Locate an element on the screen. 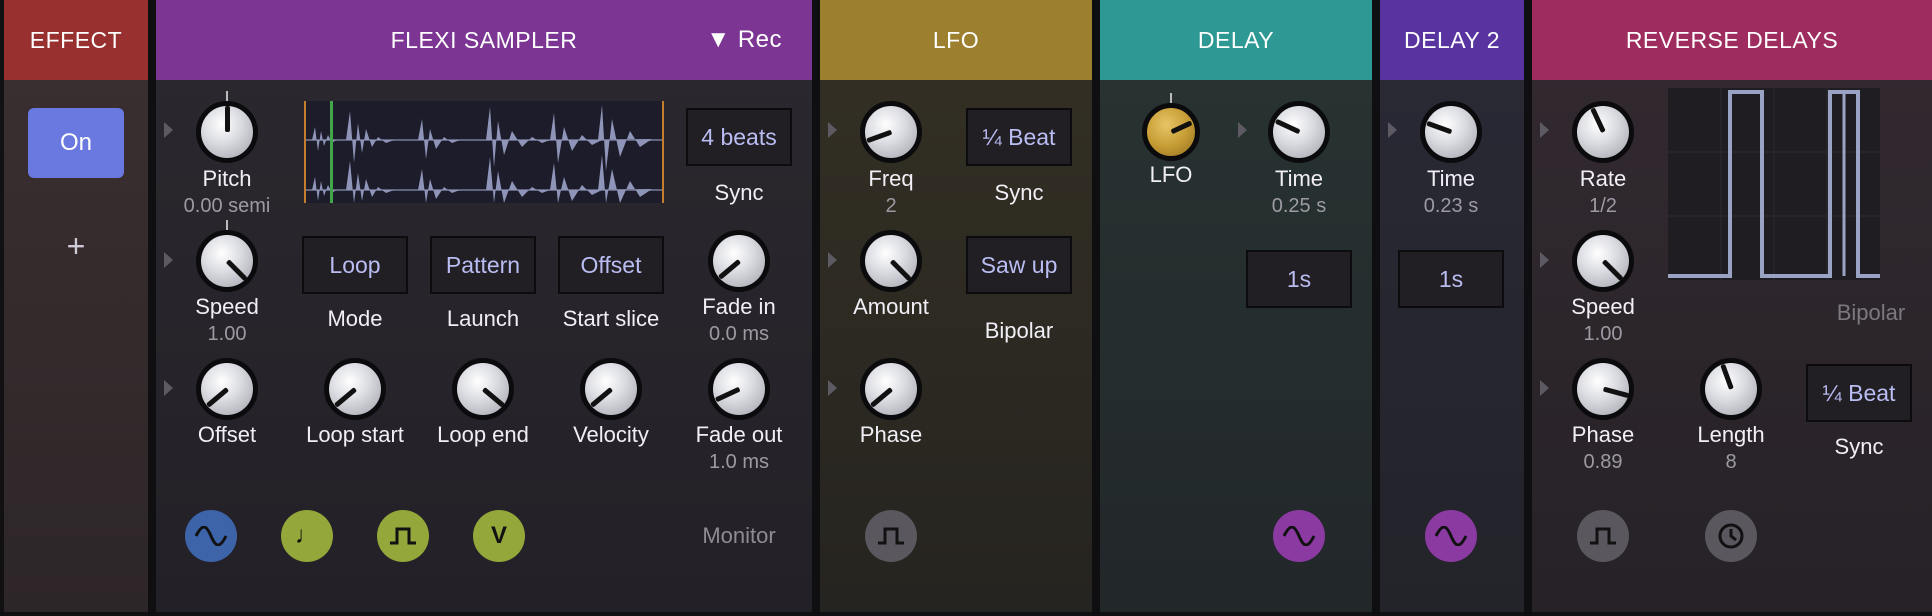 This screenshot has width=1932, height=616. offset-label: Offset is located at coordinates (227, 434).